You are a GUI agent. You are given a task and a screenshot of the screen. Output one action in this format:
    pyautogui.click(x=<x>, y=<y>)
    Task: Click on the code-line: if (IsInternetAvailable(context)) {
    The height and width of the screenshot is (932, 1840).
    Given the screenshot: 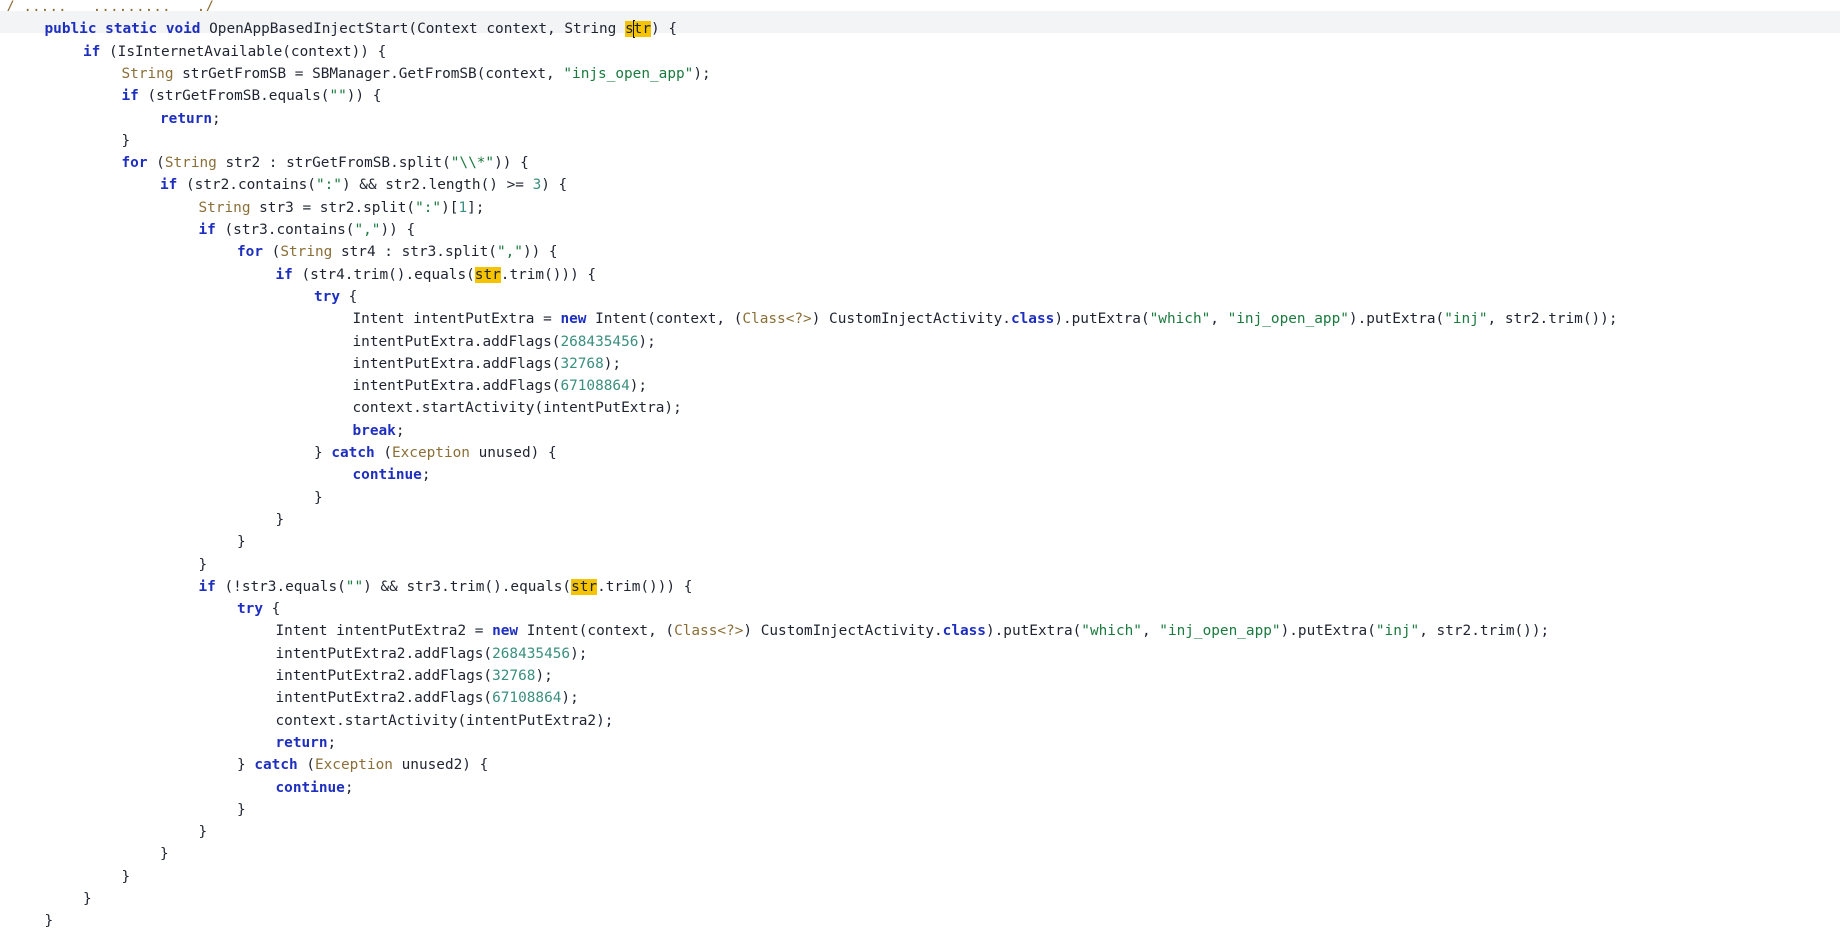 What is the action you would take?
    pyautogui.click(x=920, y=47)
    